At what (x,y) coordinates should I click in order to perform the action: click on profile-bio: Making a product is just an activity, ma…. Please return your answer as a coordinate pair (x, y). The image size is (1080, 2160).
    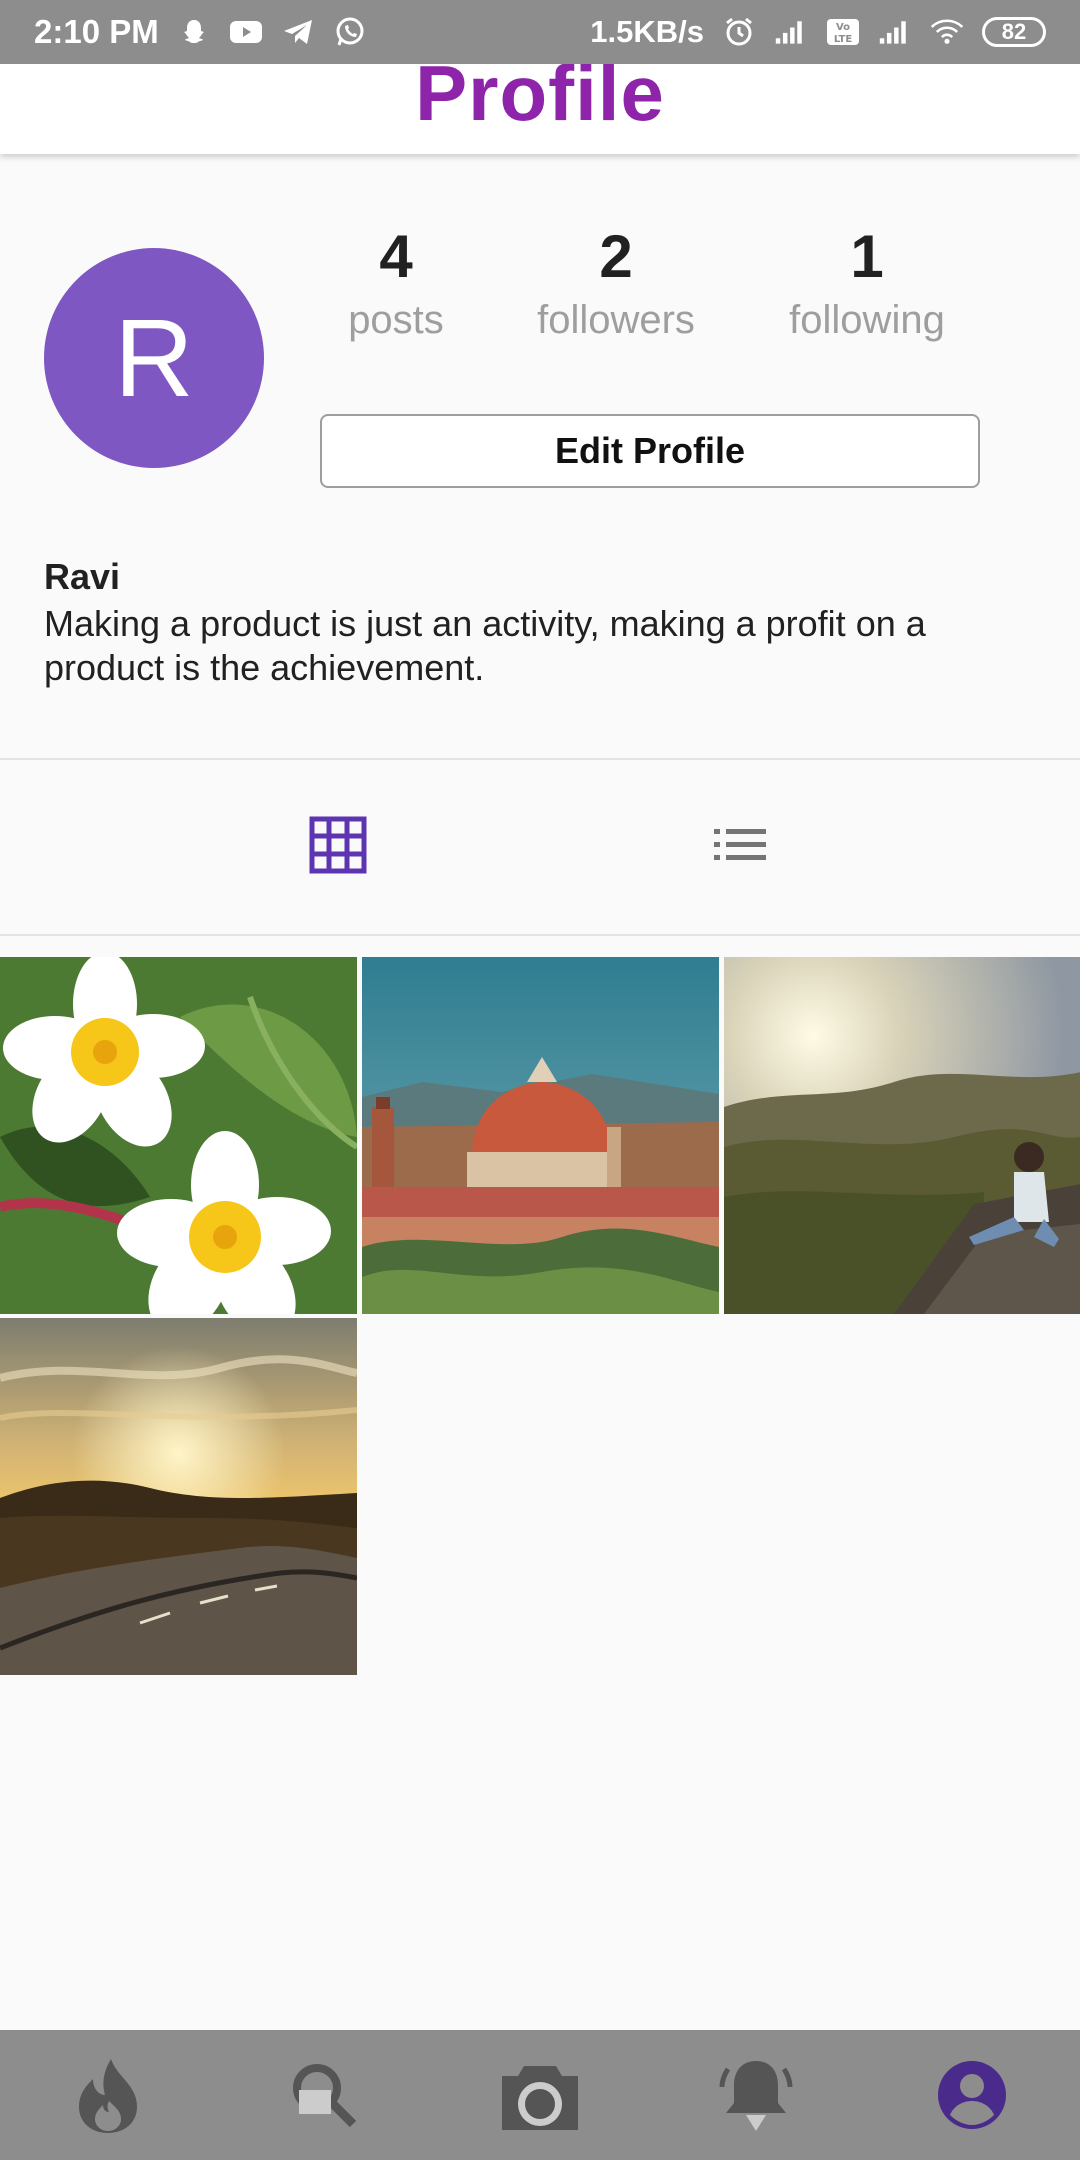
    Looking at the image, I should click on (485, 645).